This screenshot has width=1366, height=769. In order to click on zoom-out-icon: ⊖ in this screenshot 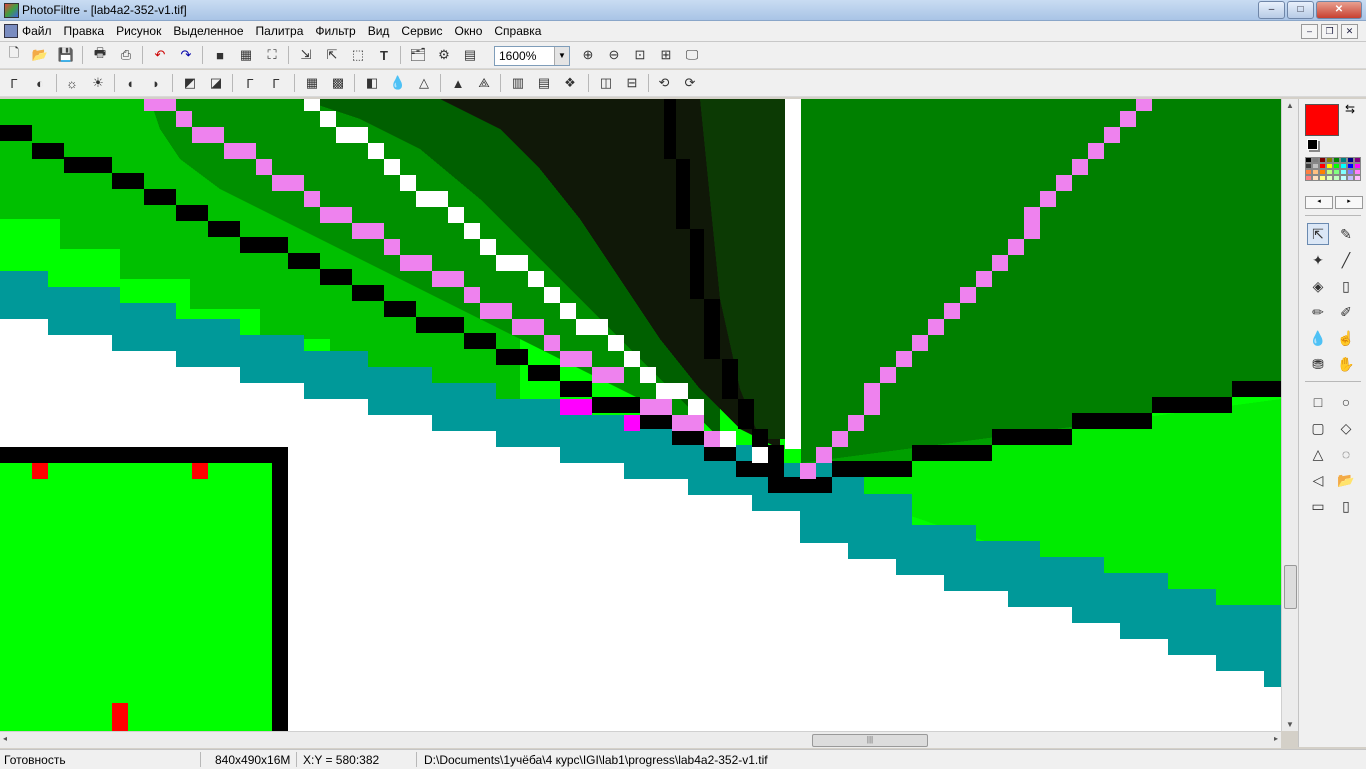, I will do `click(614, 55)`.